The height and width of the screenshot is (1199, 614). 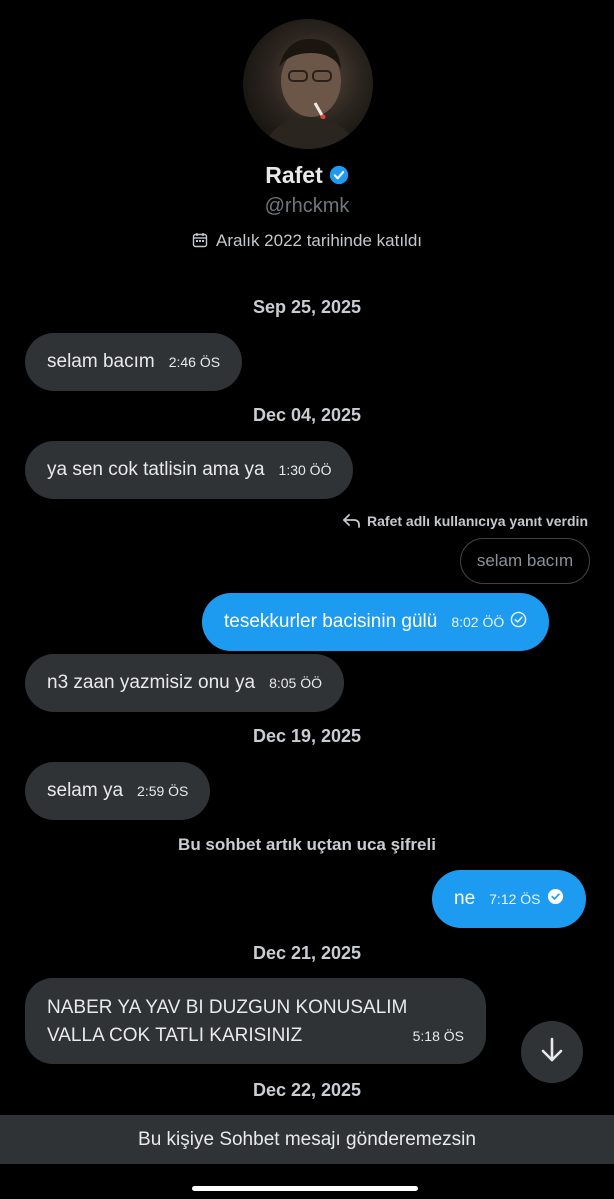 I want to click on verified-badge-icon, so click(x=339, y=177).